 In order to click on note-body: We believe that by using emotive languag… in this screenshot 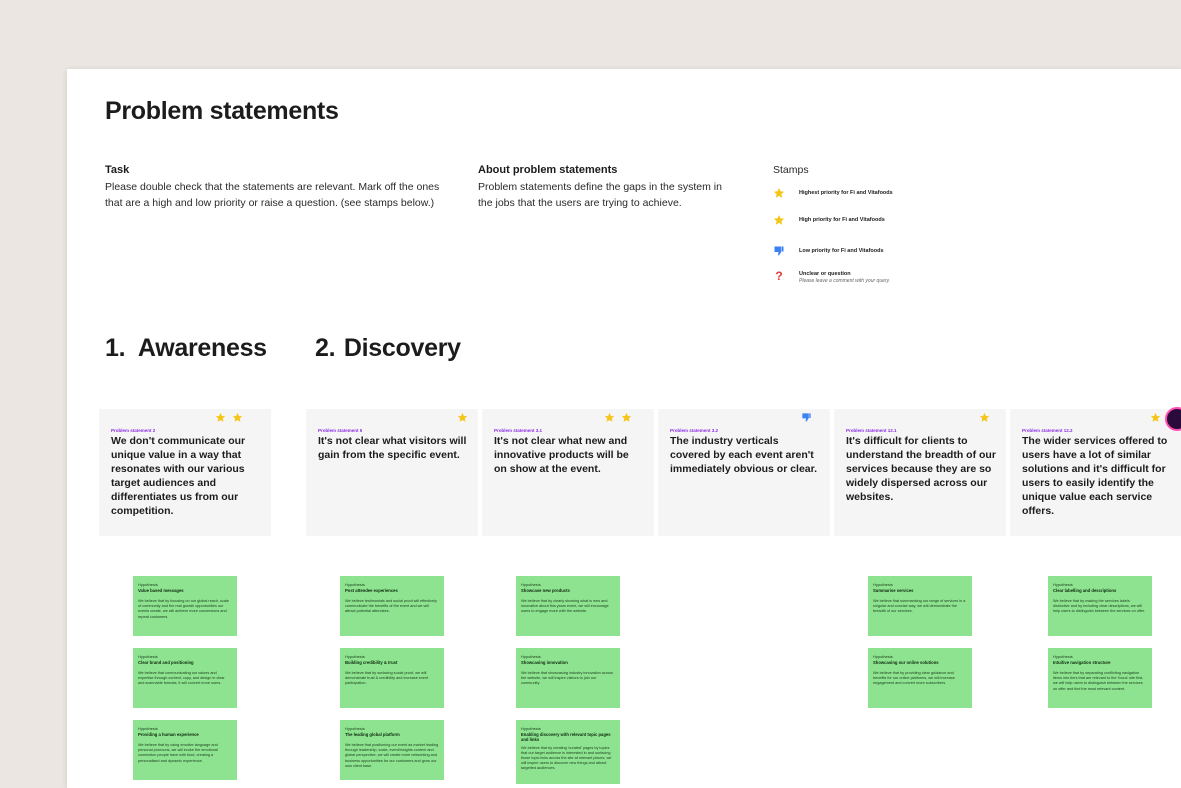, I will do `click(178, 753)`.